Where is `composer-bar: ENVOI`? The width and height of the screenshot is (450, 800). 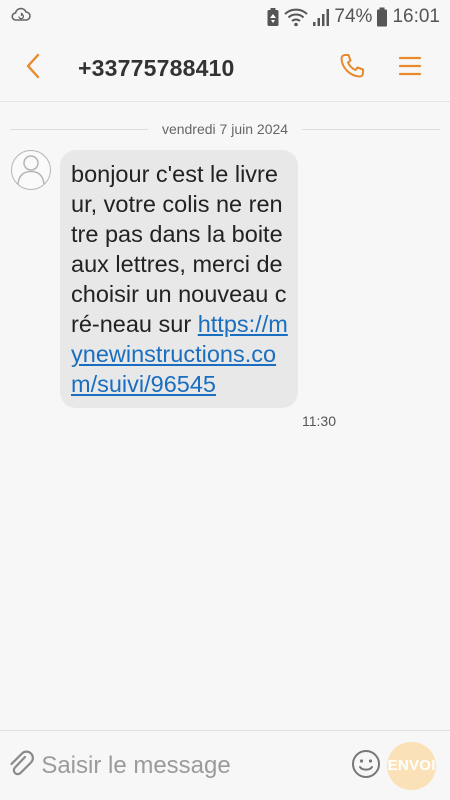
composer-bar: ENVOI is located at coordinates (225, 765).